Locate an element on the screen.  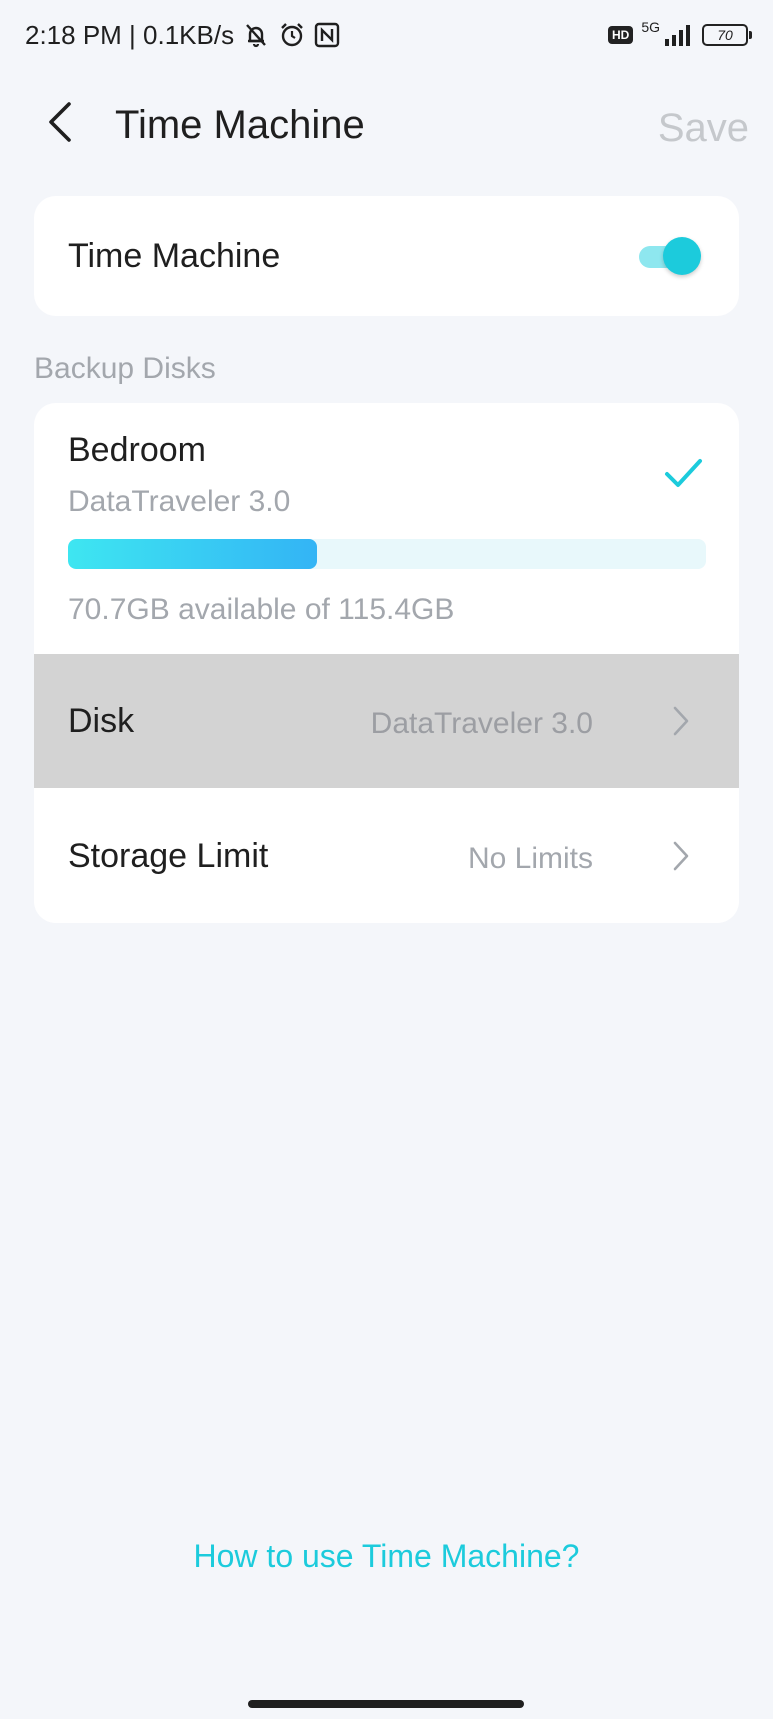
status-time: 2:18 PM | 0.1KB/s is located at coordinates (130, 34).